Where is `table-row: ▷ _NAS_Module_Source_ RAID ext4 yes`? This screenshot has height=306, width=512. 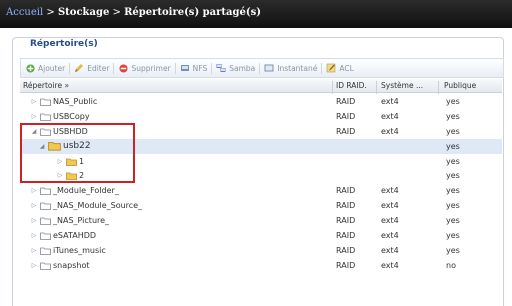 table-row: ▷ _NAS_Module_Source_ RAID ext4 yes is located at coordinates (261, 205).